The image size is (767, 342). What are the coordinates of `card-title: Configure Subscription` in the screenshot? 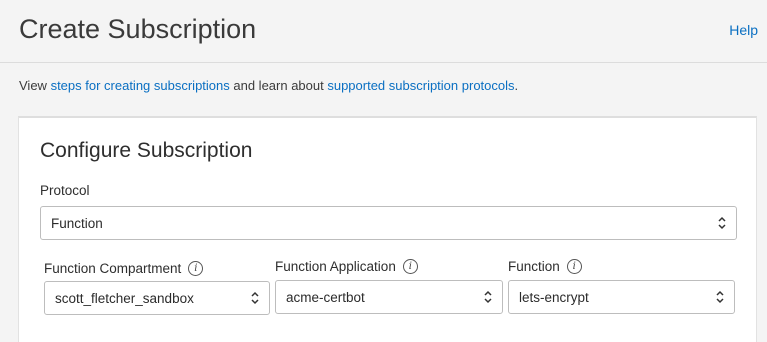 It's located at (146, 150).